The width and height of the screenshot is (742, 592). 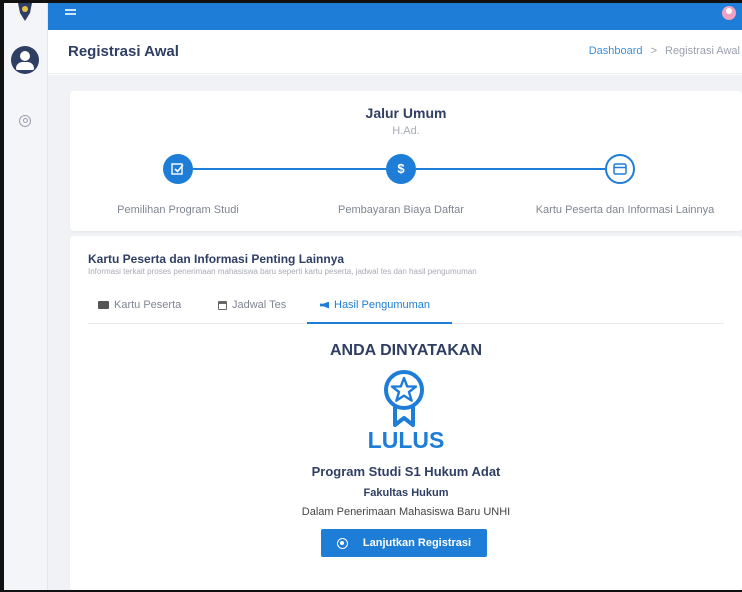 What do you see at coordinates (404, 398) in the screenshot?
I see `award-badge-icon` at bounding box center [404, 398].